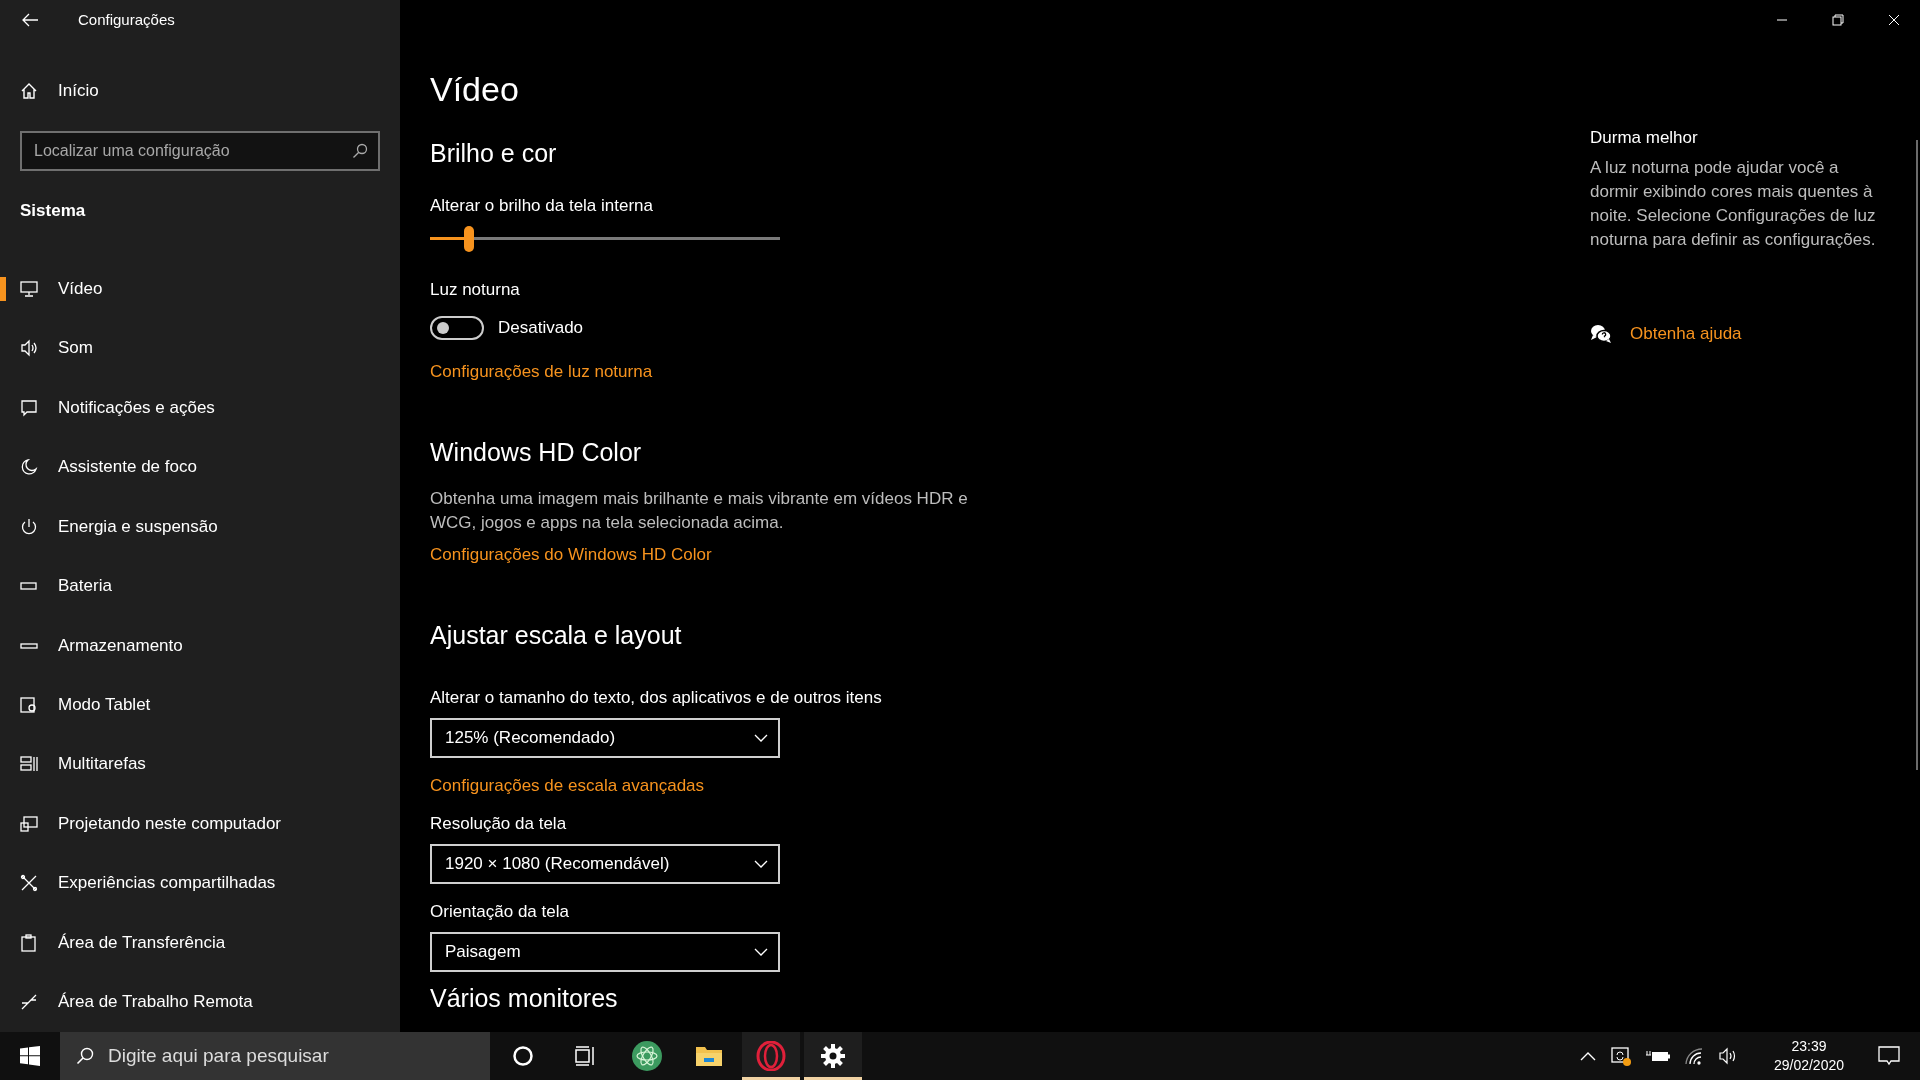  I want to click on nav-item: Armazenamento, so click(200, 645).